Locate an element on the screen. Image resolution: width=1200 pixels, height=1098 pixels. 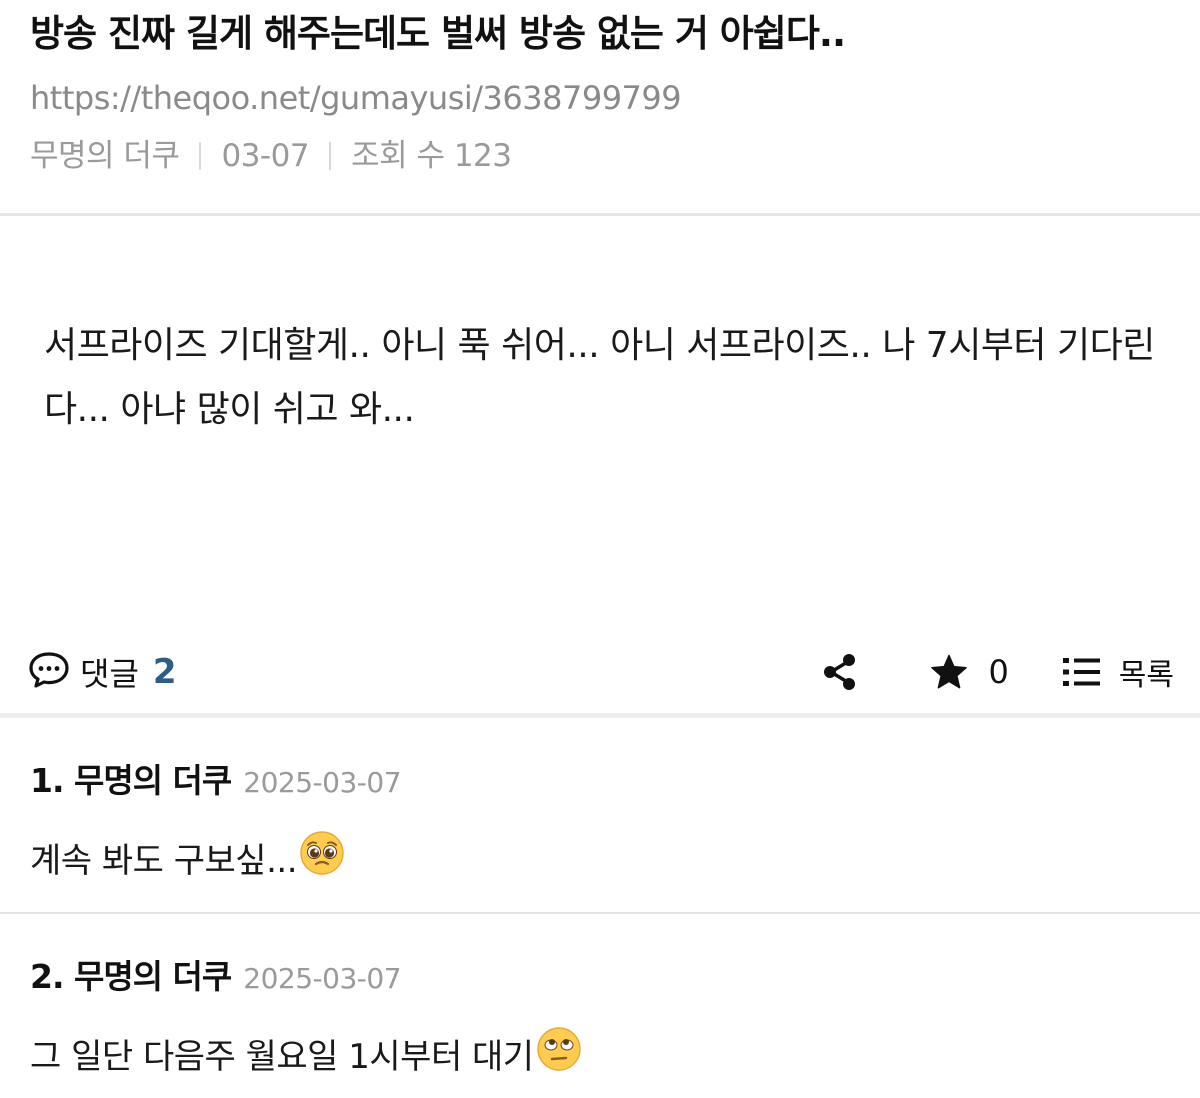
post-views: 조회 수 123 is located at coordinates (431, 156).